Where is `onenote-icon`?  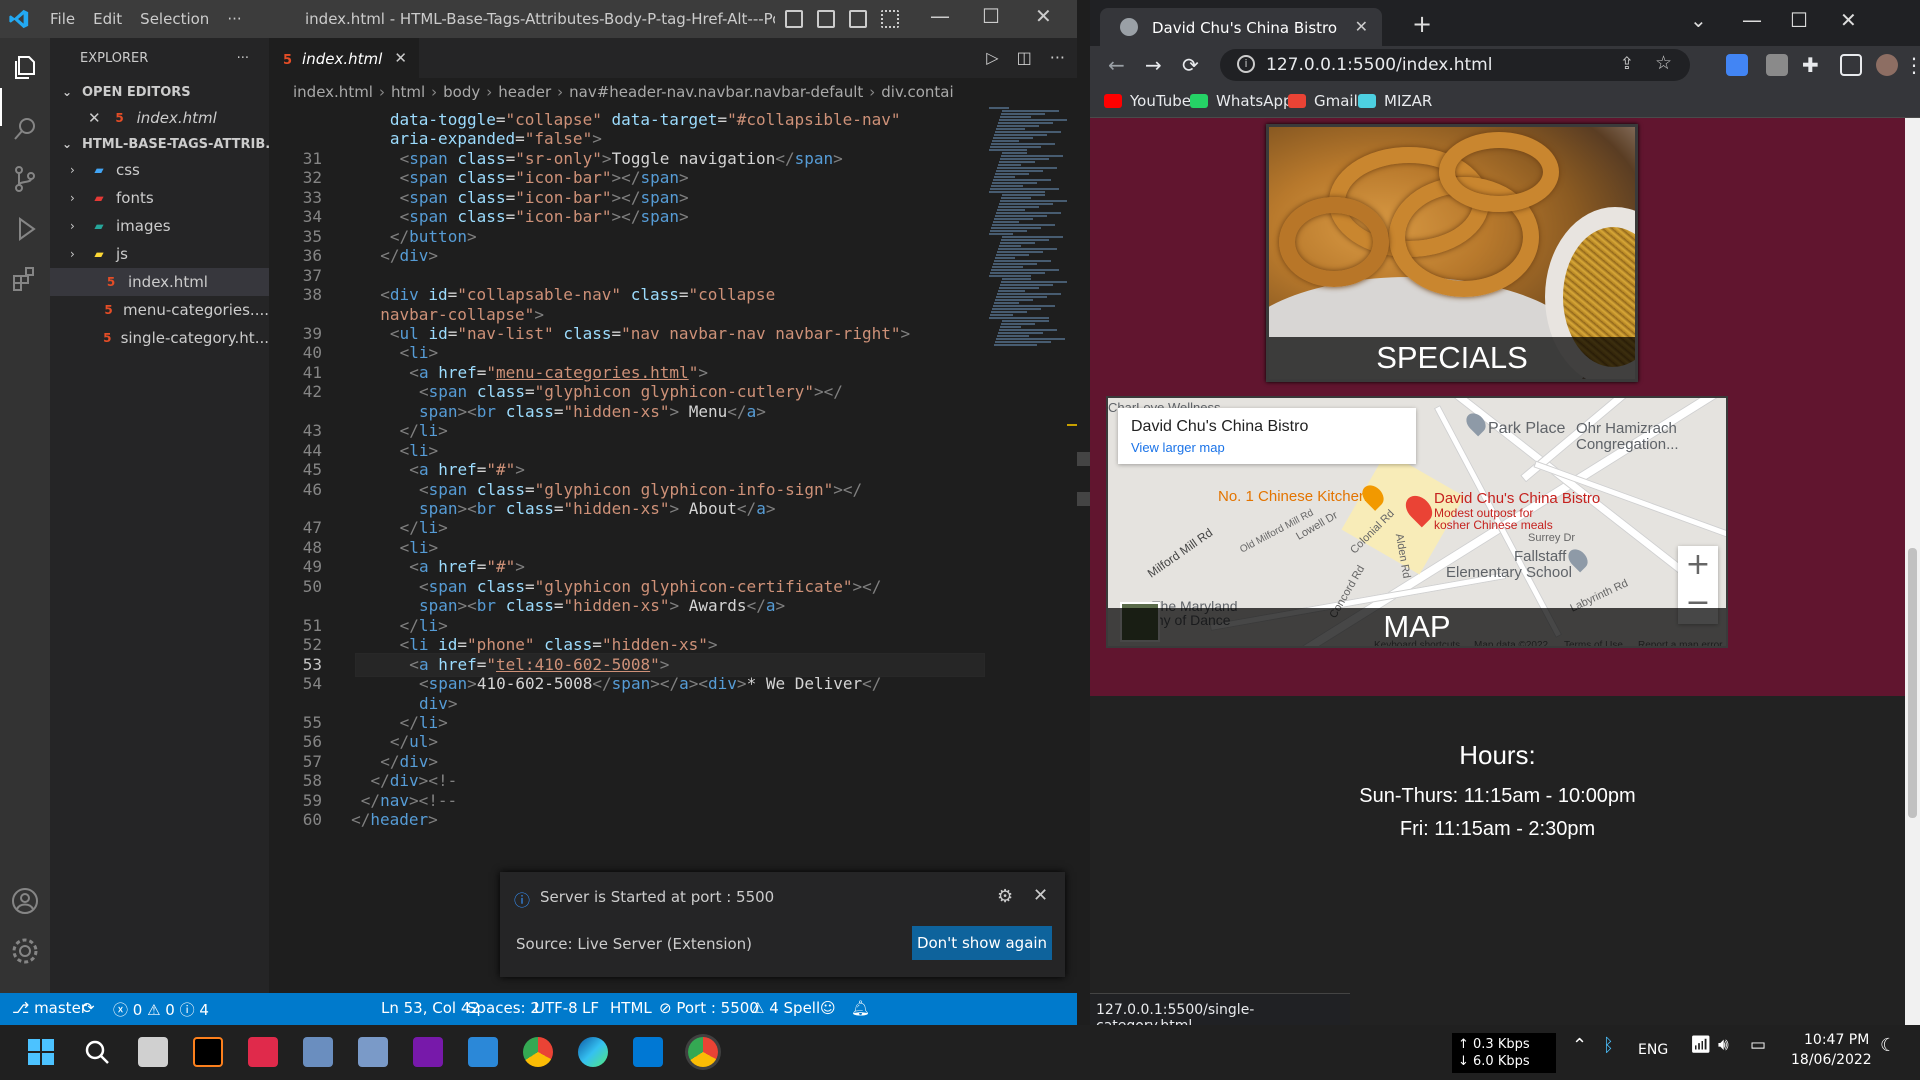
onenote-icon is located at coordinates (428, 1052).